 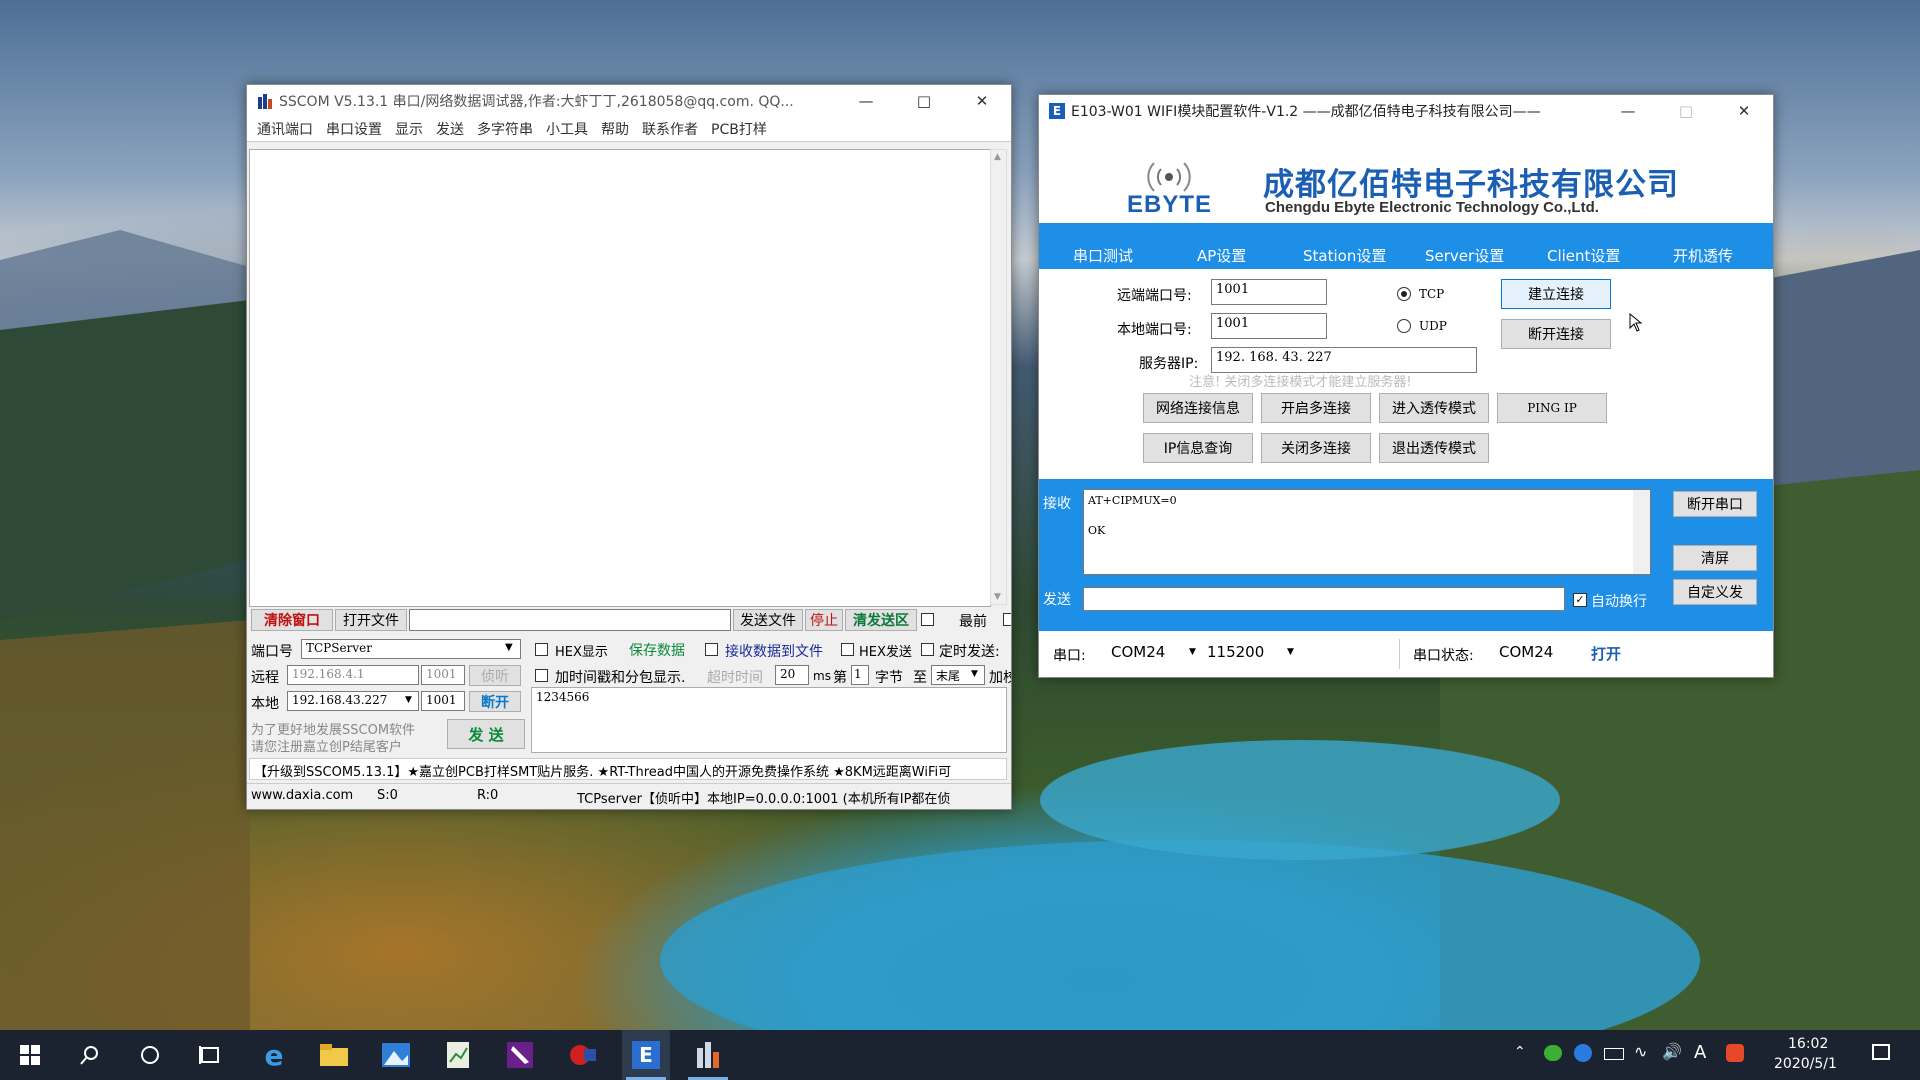 What do you see at coordinates (1640, 1051) in the screenshot?
I see `wifi-icon: ∿` at bounding box center [1640, 1051].